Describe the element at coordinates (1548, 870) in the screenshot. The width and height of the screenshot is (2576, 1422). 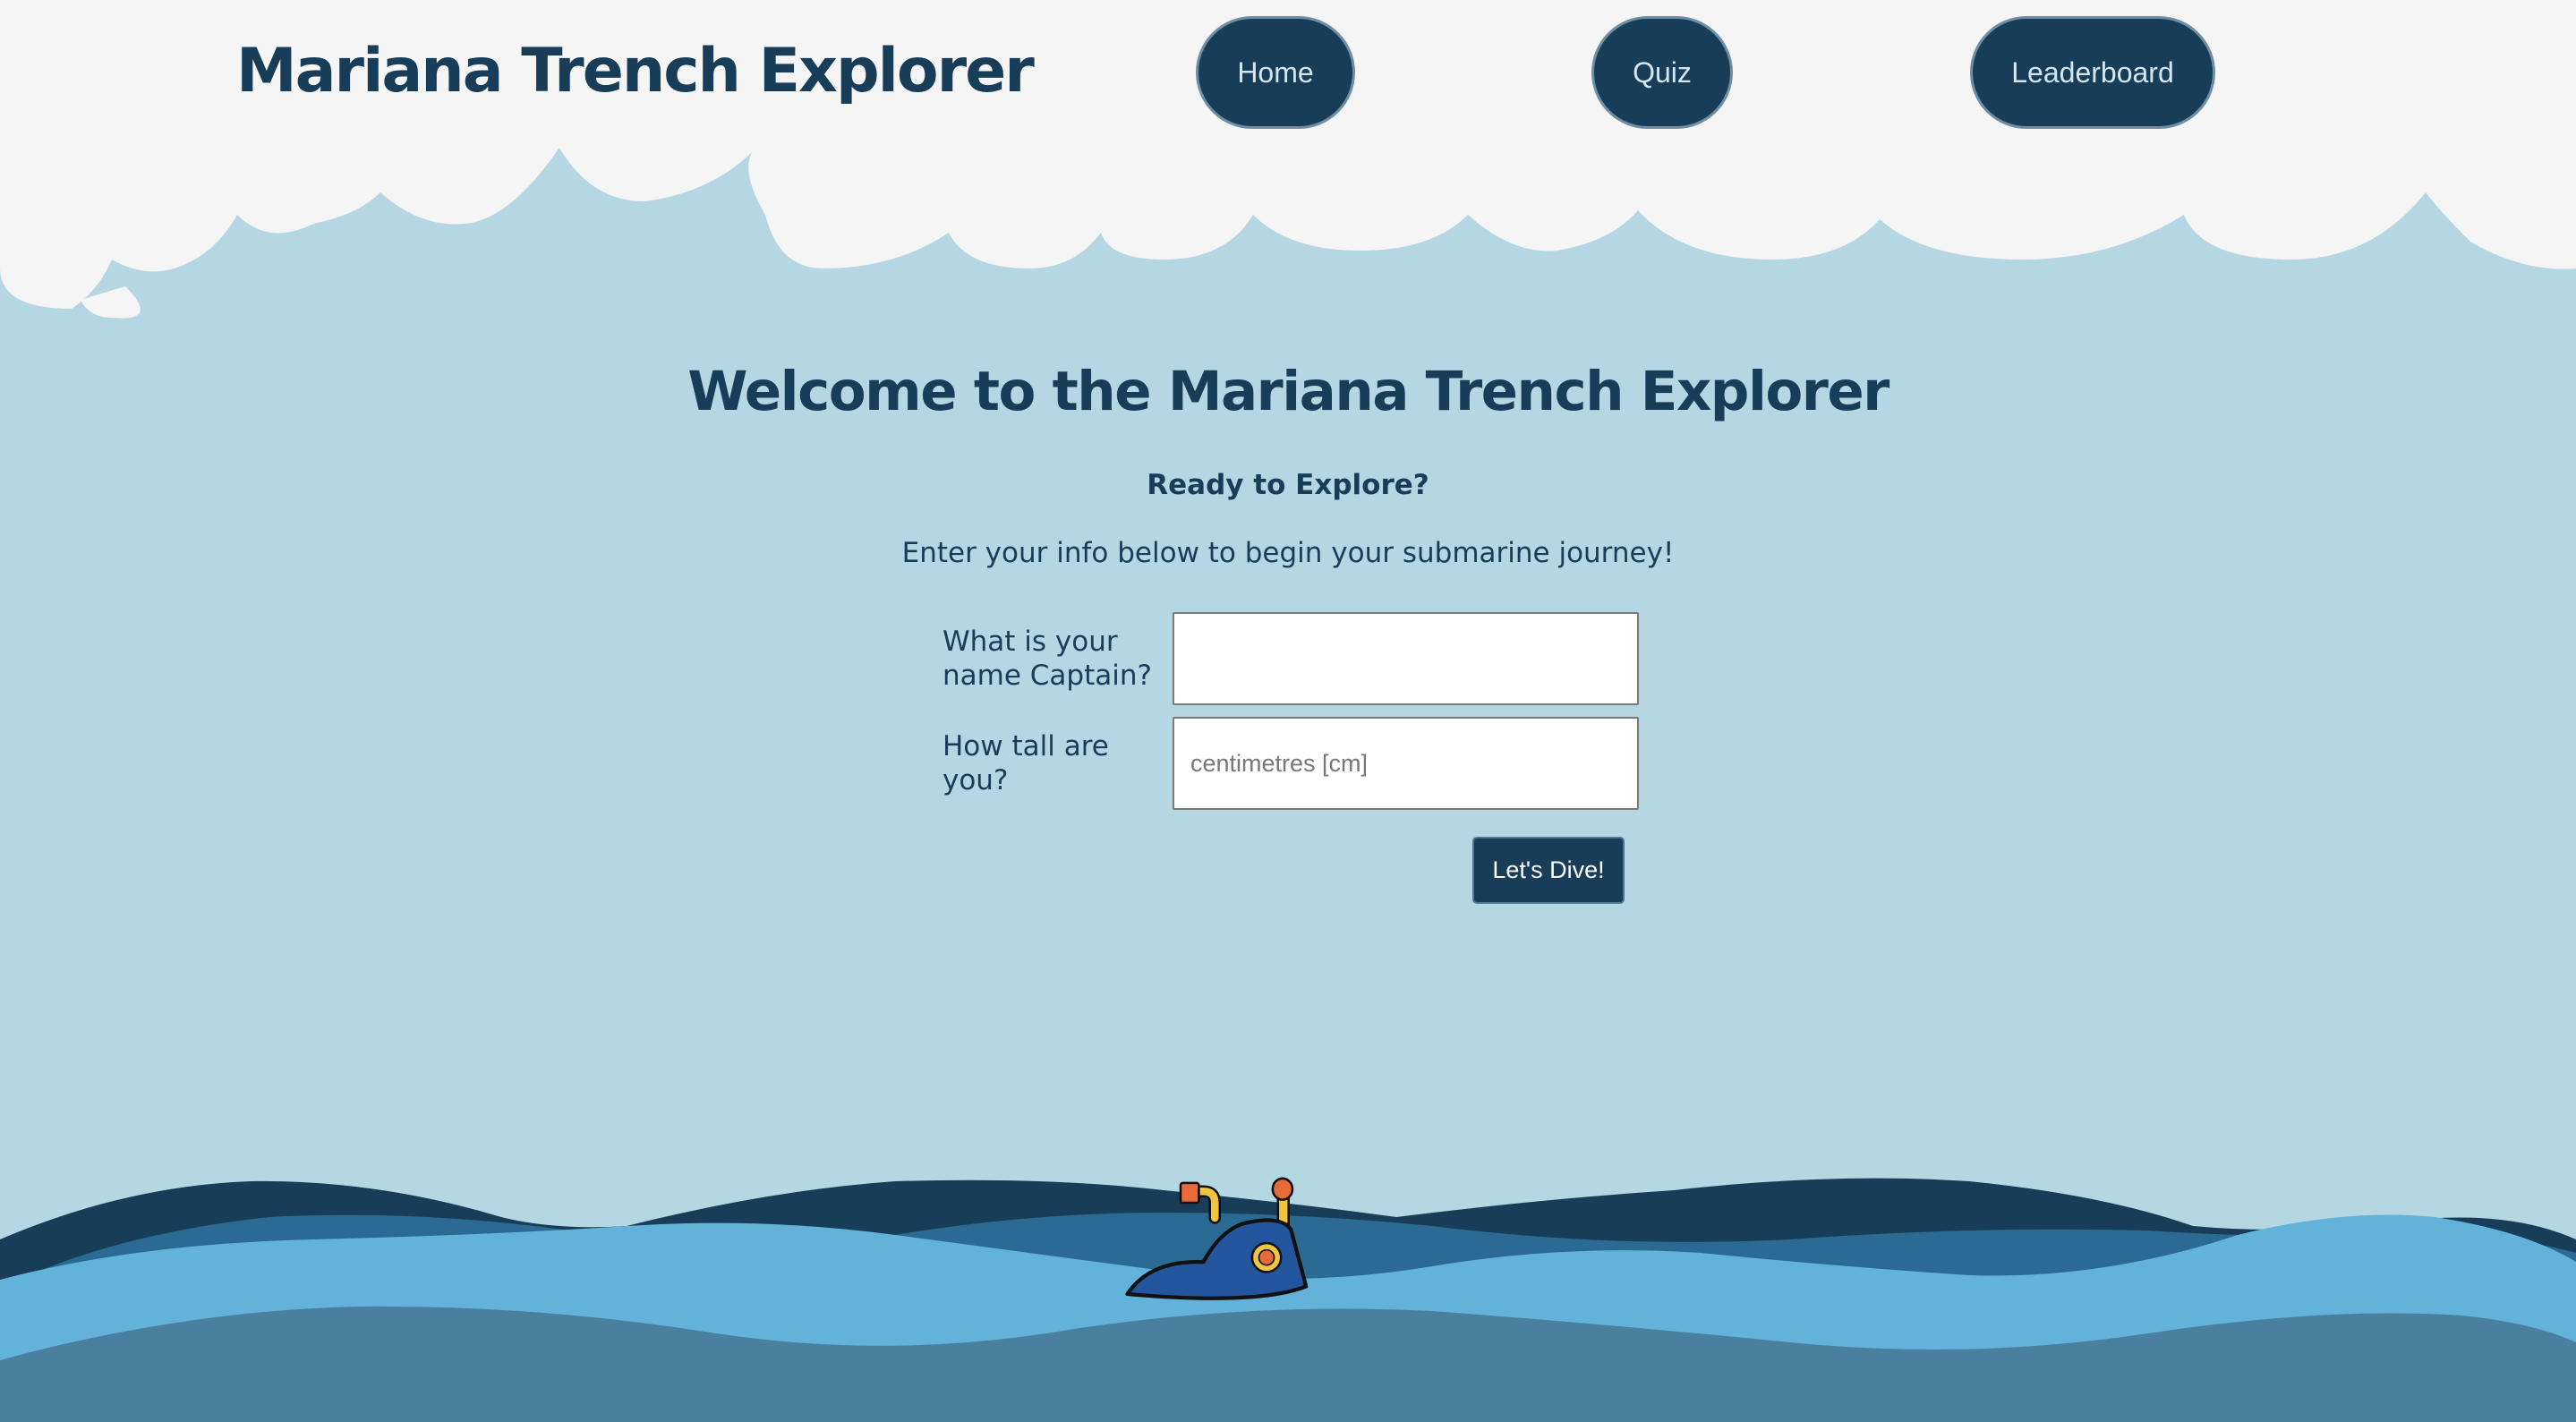
I see `lets-dive-button: Let's Dive!` at that location.